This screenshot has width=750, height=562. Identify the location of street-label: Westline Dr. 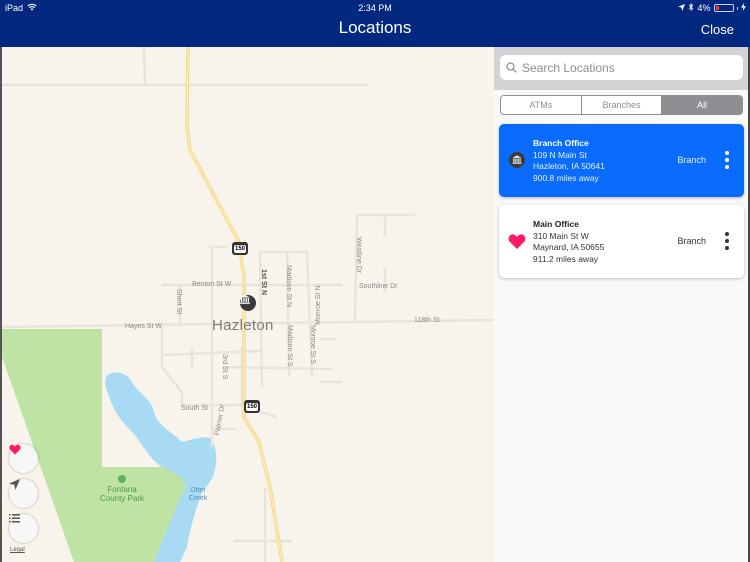
(358, 255).